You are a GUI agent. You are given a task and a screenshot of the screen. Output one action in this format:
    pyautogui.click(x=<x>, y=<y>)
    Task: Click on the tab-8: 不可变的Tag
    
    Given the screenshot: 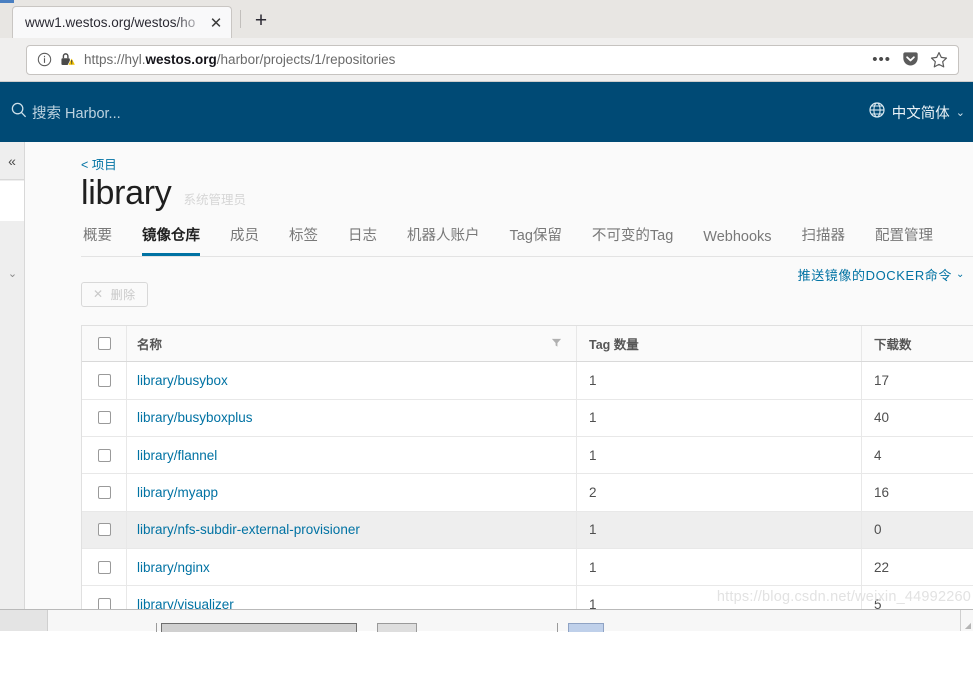 What is the action you would take?
    pyautogui.click(x=632, y=240)
    